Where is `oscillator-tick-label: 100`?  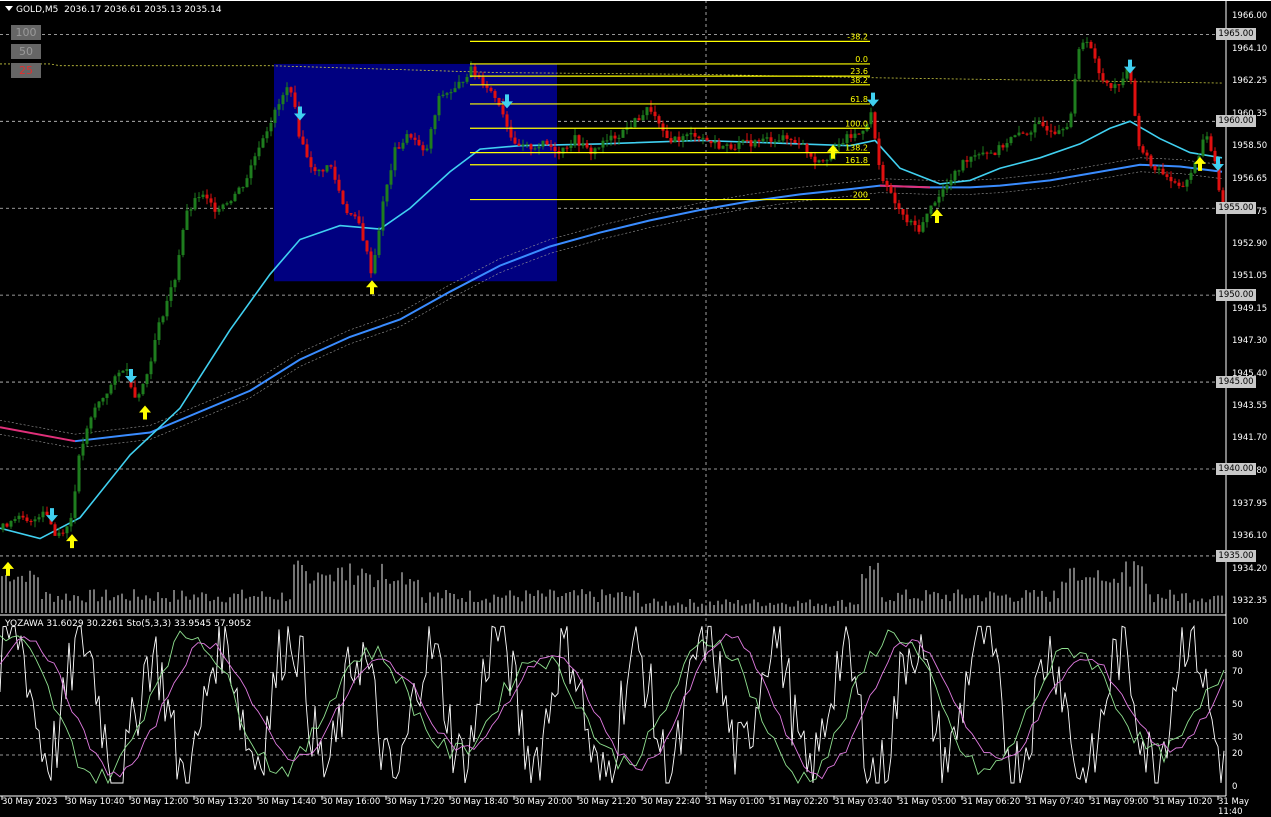 oscillator-tick-label: 100 is located at coordinates (1240, 622).